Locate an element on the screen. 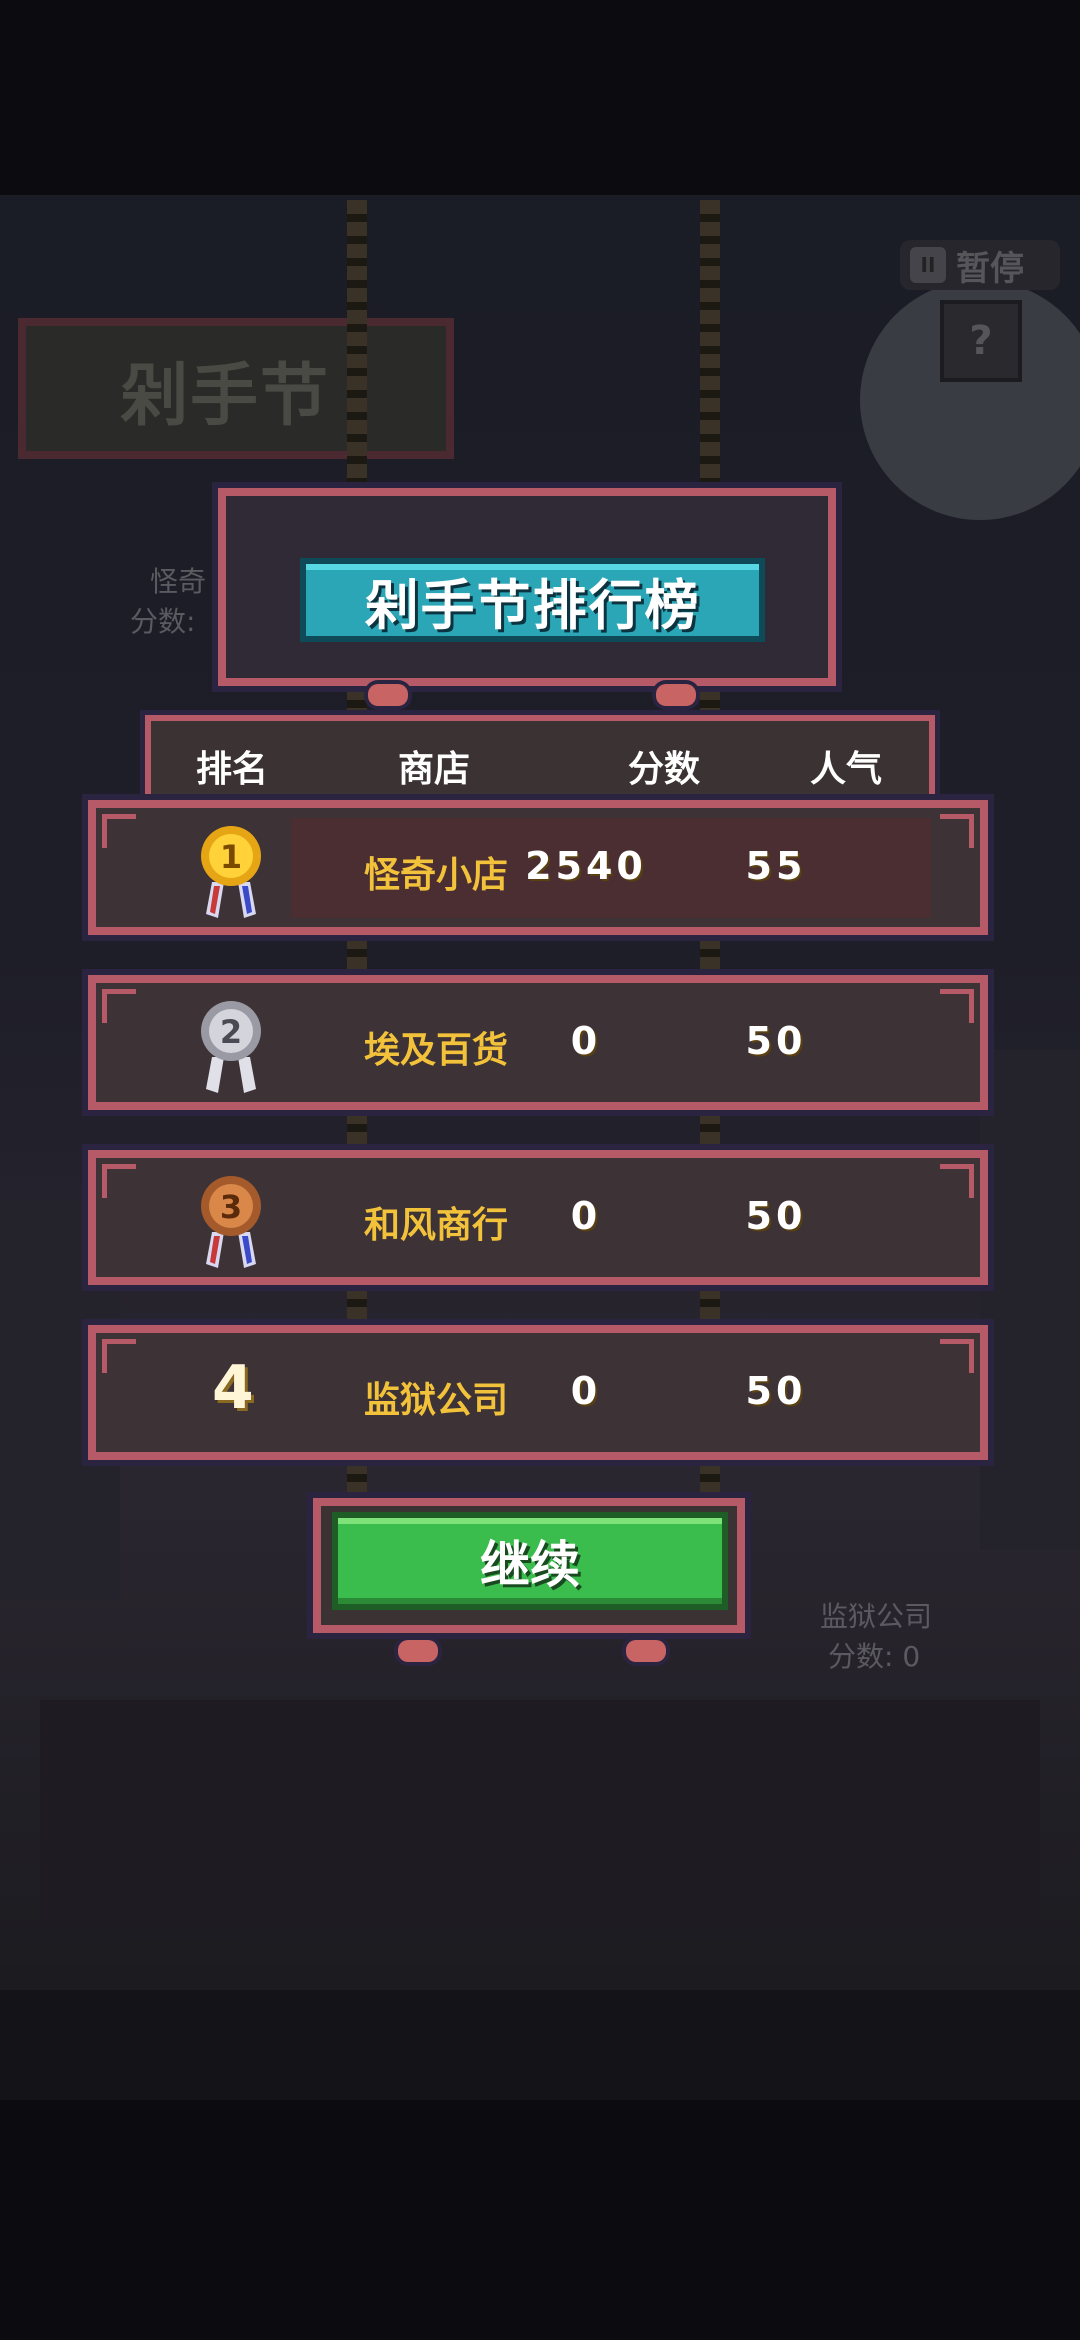 The image size is (1080, 2340). bg-store-right-name: 监狱公司 is located at coordinates (876, 1616).